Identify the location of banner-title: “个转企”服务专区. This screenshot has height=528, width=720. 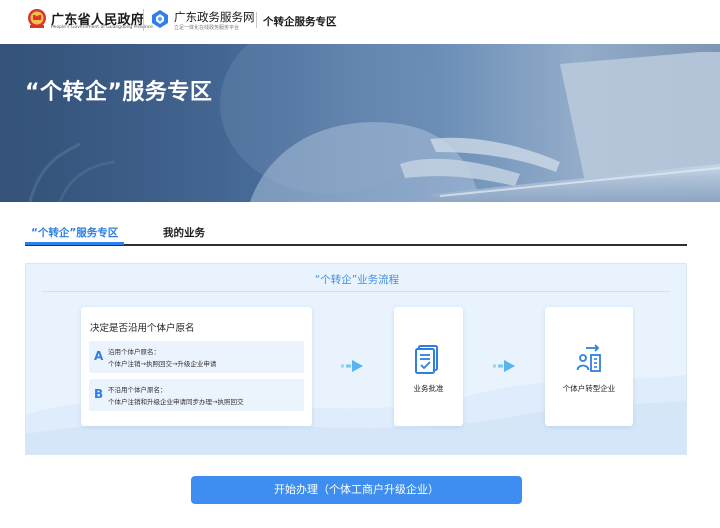
(119, 92).